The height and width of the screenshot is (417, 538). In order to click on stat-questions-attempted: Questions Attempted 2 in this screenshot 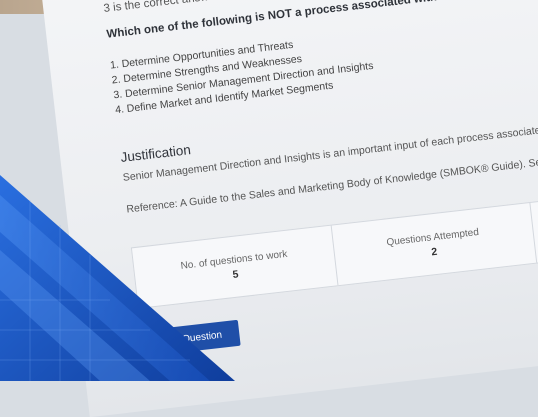, I will do `click(434, 244)`.